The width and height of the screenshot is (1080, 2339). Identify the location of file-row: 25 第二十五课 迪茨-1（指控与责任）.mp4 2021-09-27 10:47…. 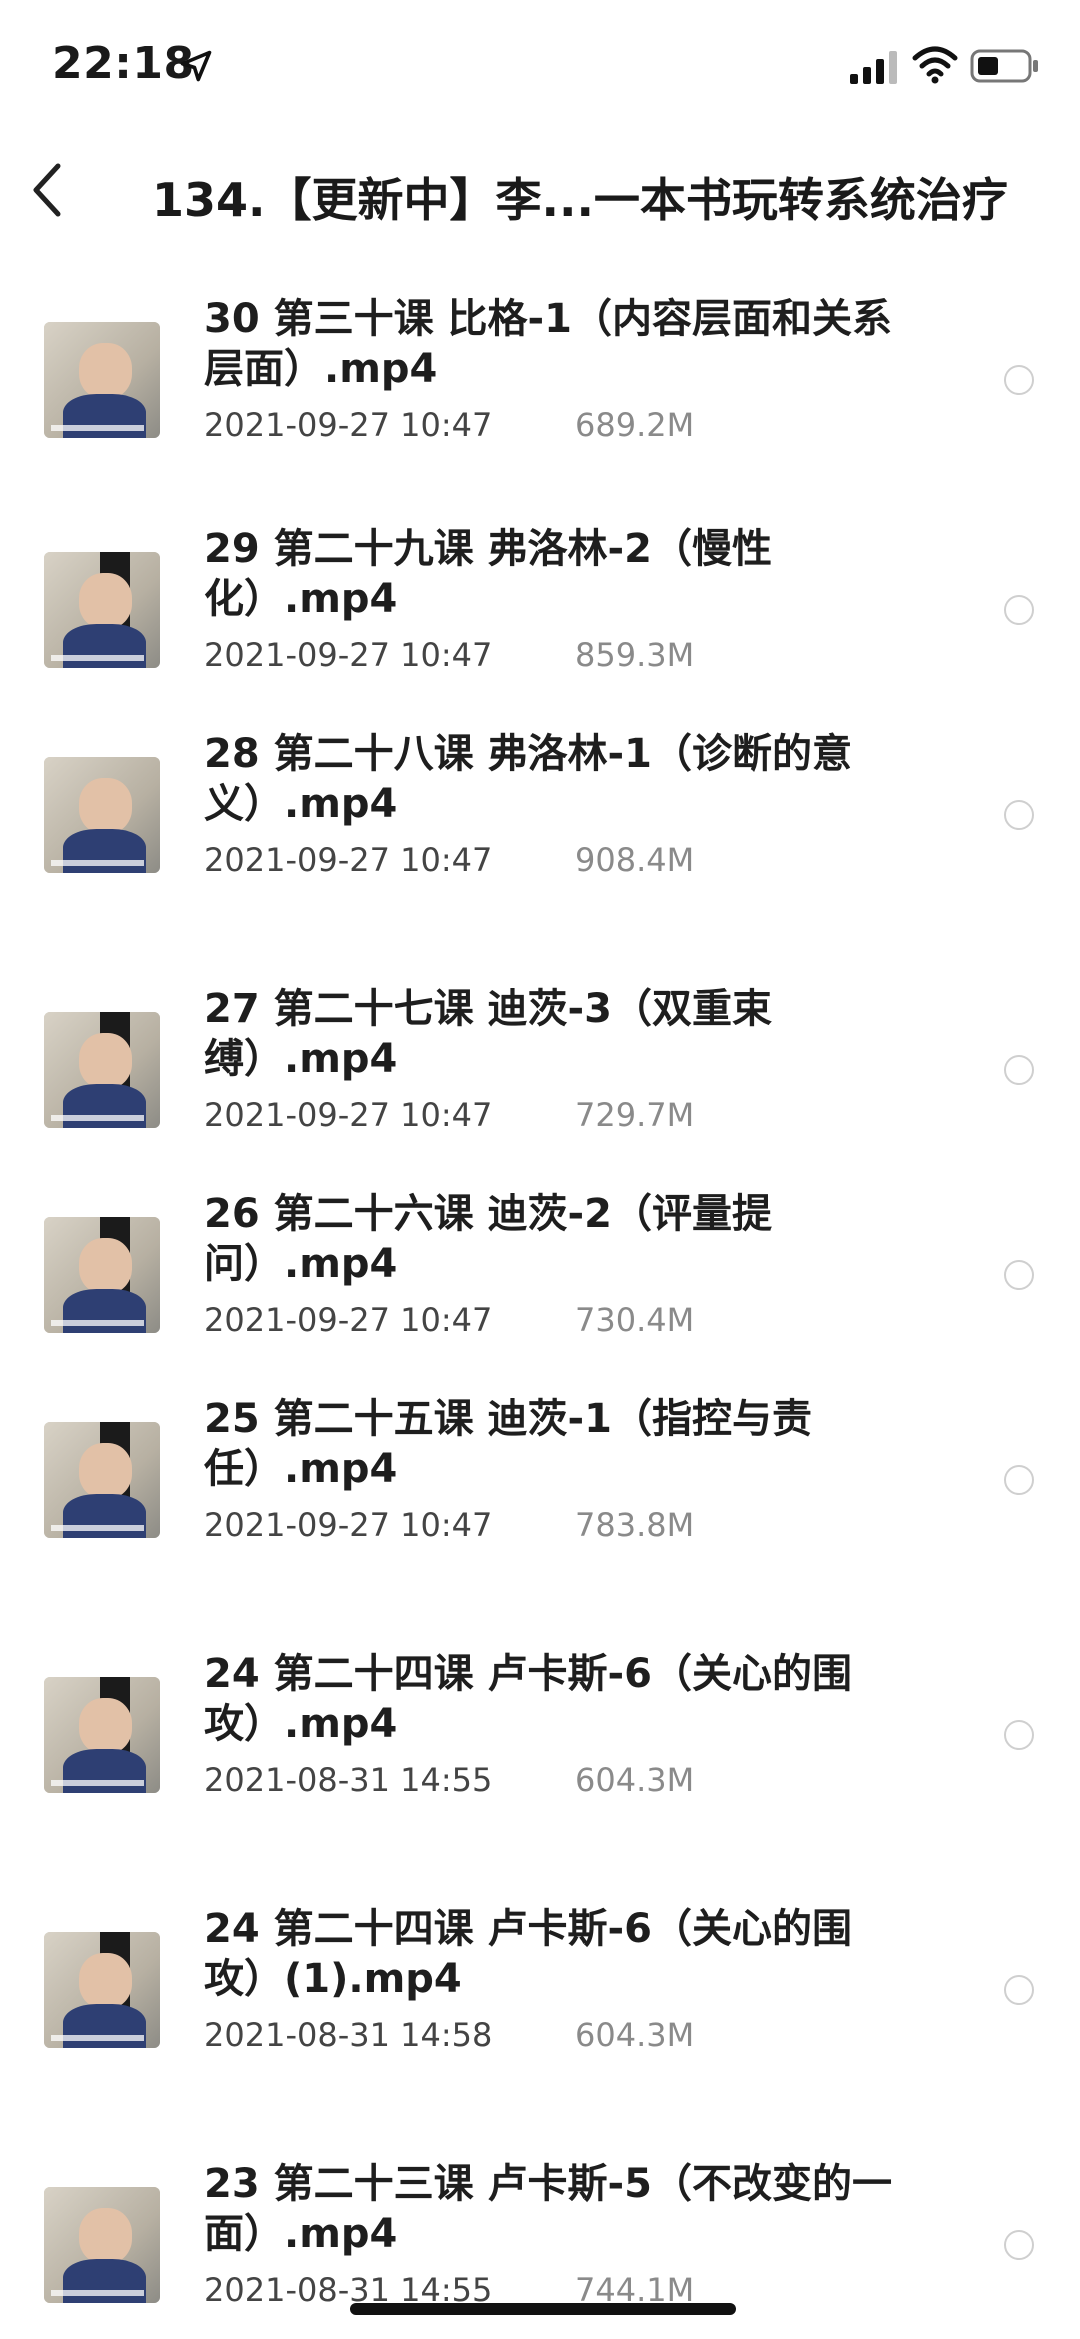
(540, 1480).